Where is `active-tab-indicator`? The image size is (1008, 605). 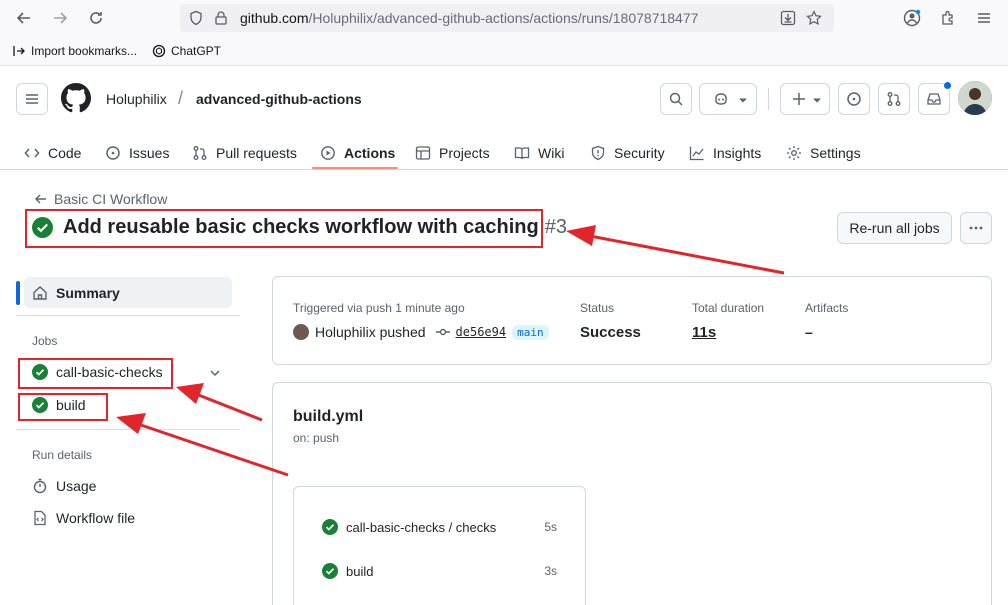 active-tab-indicator is located at coordinates (355, 168).